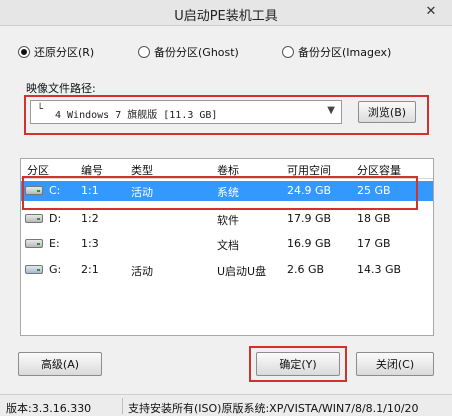 This screenshot has height=416, width=452. Describe the element at coordinates (54, 243) in the screenshot. I see `cell-drive: E:` at that location.